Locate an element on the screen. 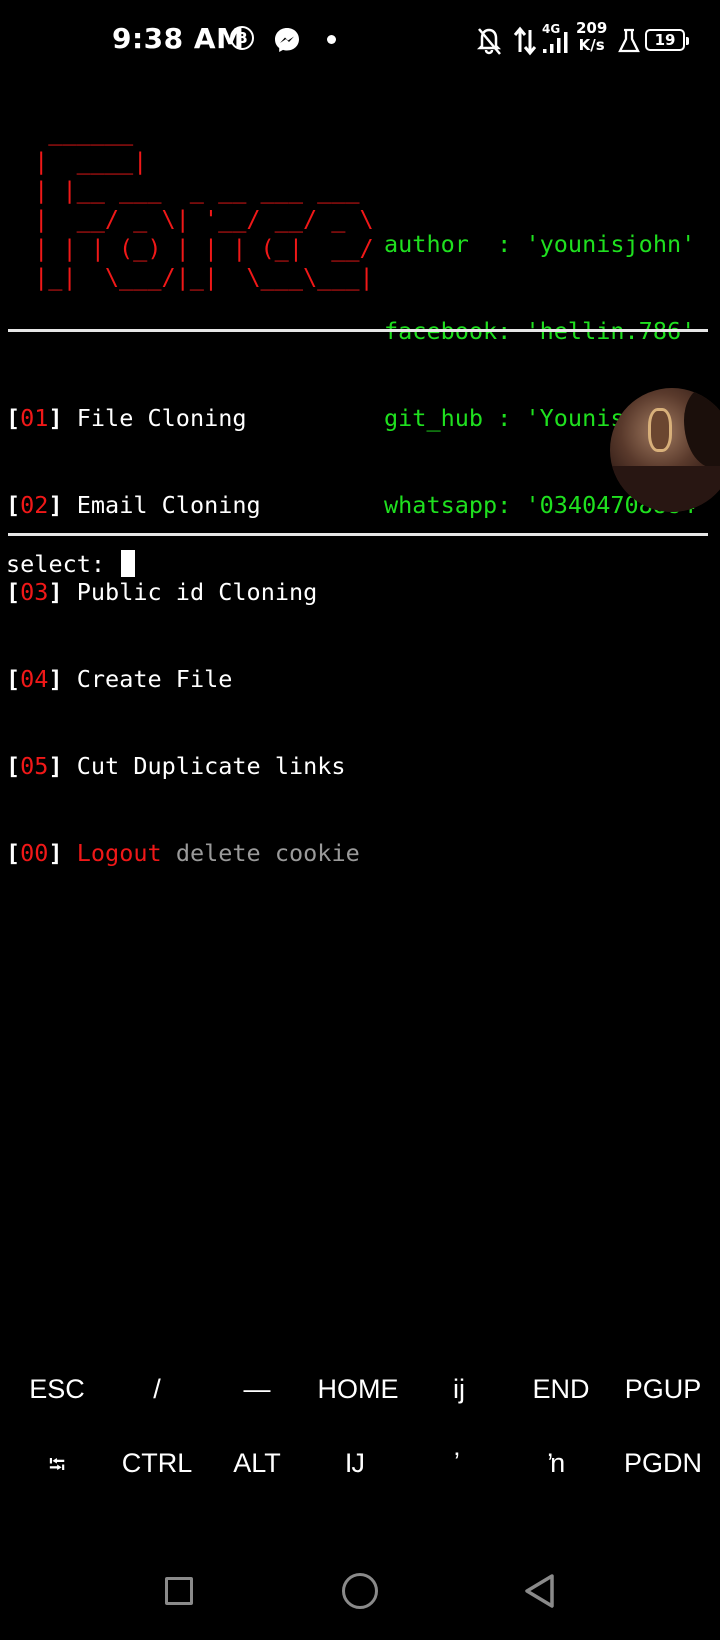 This screenshot has height=1640, width=720. menu-item-create-file: [04] Create File is located at coordinates (119, 679).